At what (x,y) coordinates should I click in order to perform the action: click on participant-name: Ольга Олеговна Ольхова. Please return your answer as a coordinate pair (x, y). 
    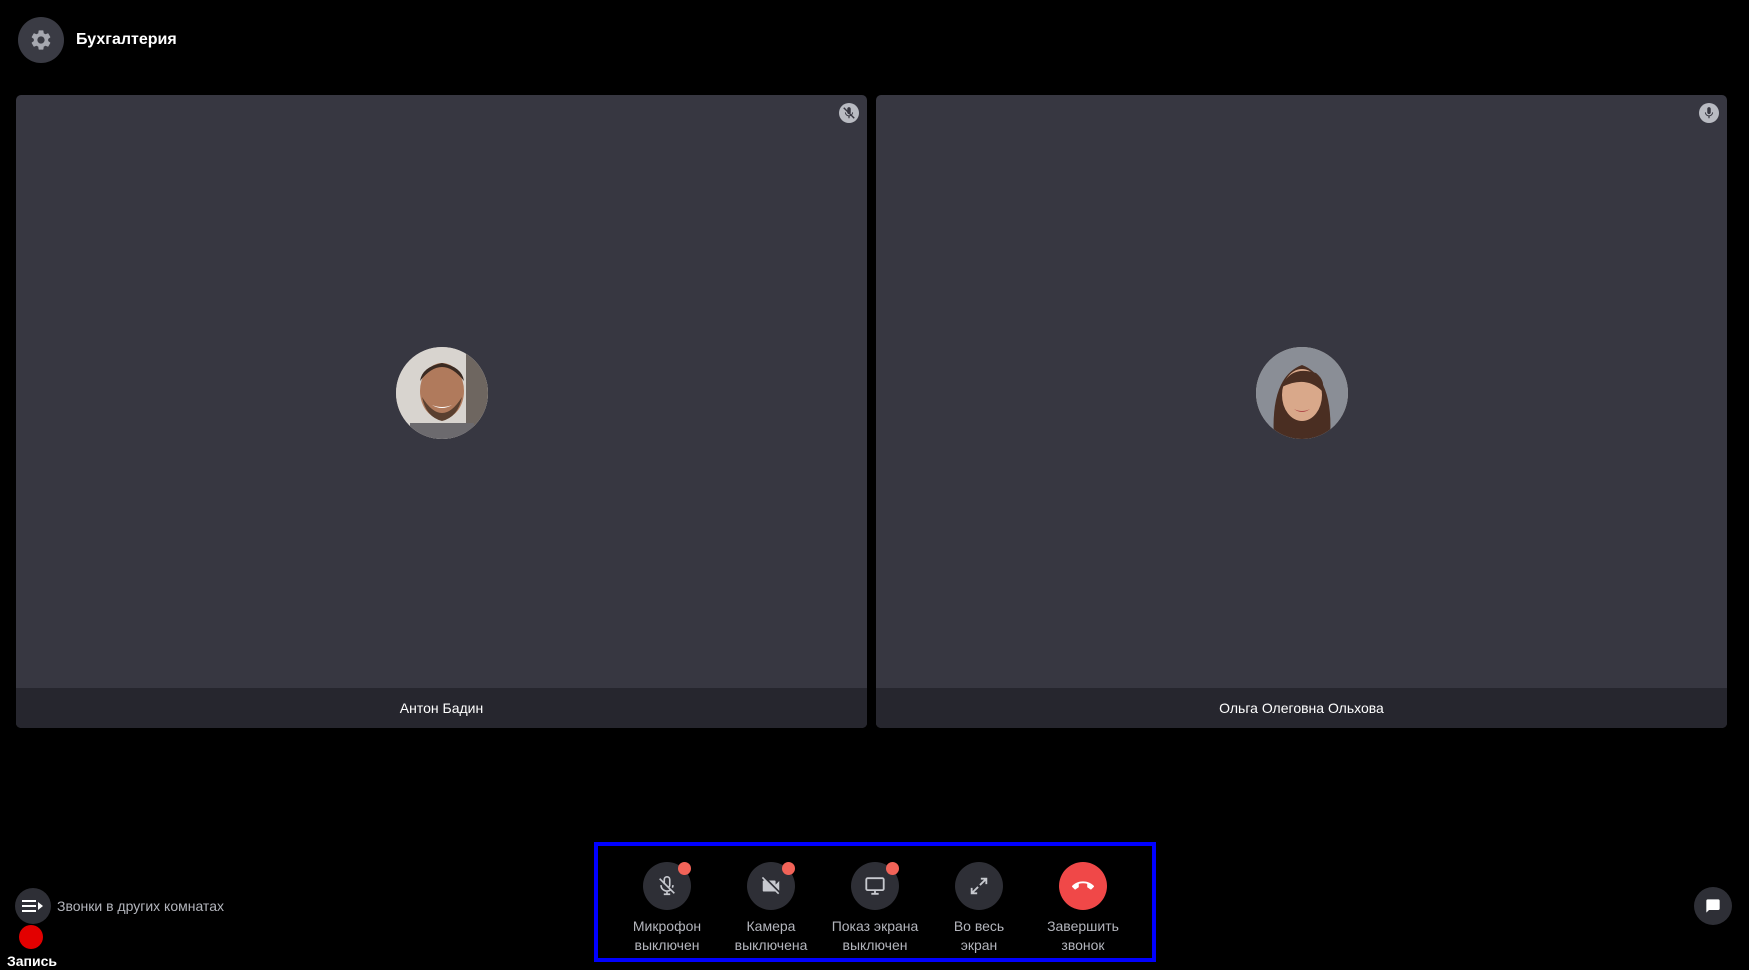
    Looking at the image, I should click on (1301, 708).